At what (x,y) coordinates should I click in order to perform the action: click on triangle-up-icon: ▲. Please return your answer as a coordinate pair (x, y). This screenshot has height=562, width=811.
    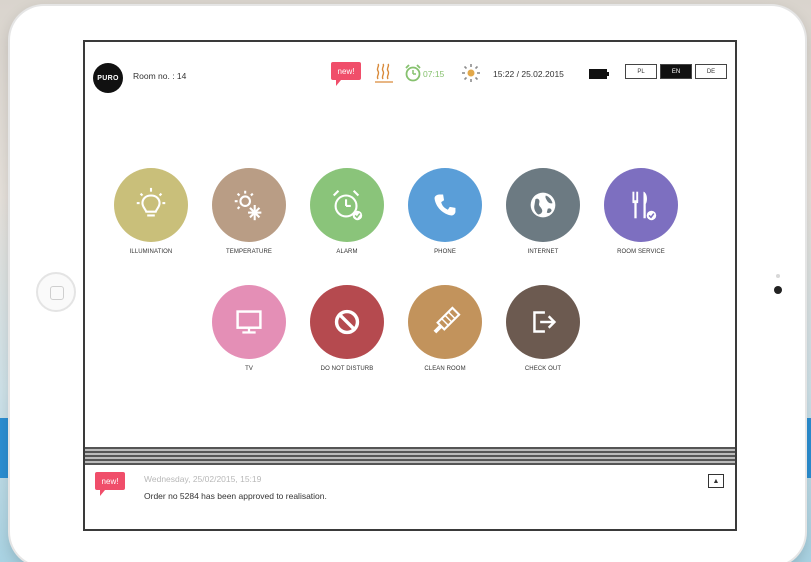
    Looking at the image, I should click on (716, 481).